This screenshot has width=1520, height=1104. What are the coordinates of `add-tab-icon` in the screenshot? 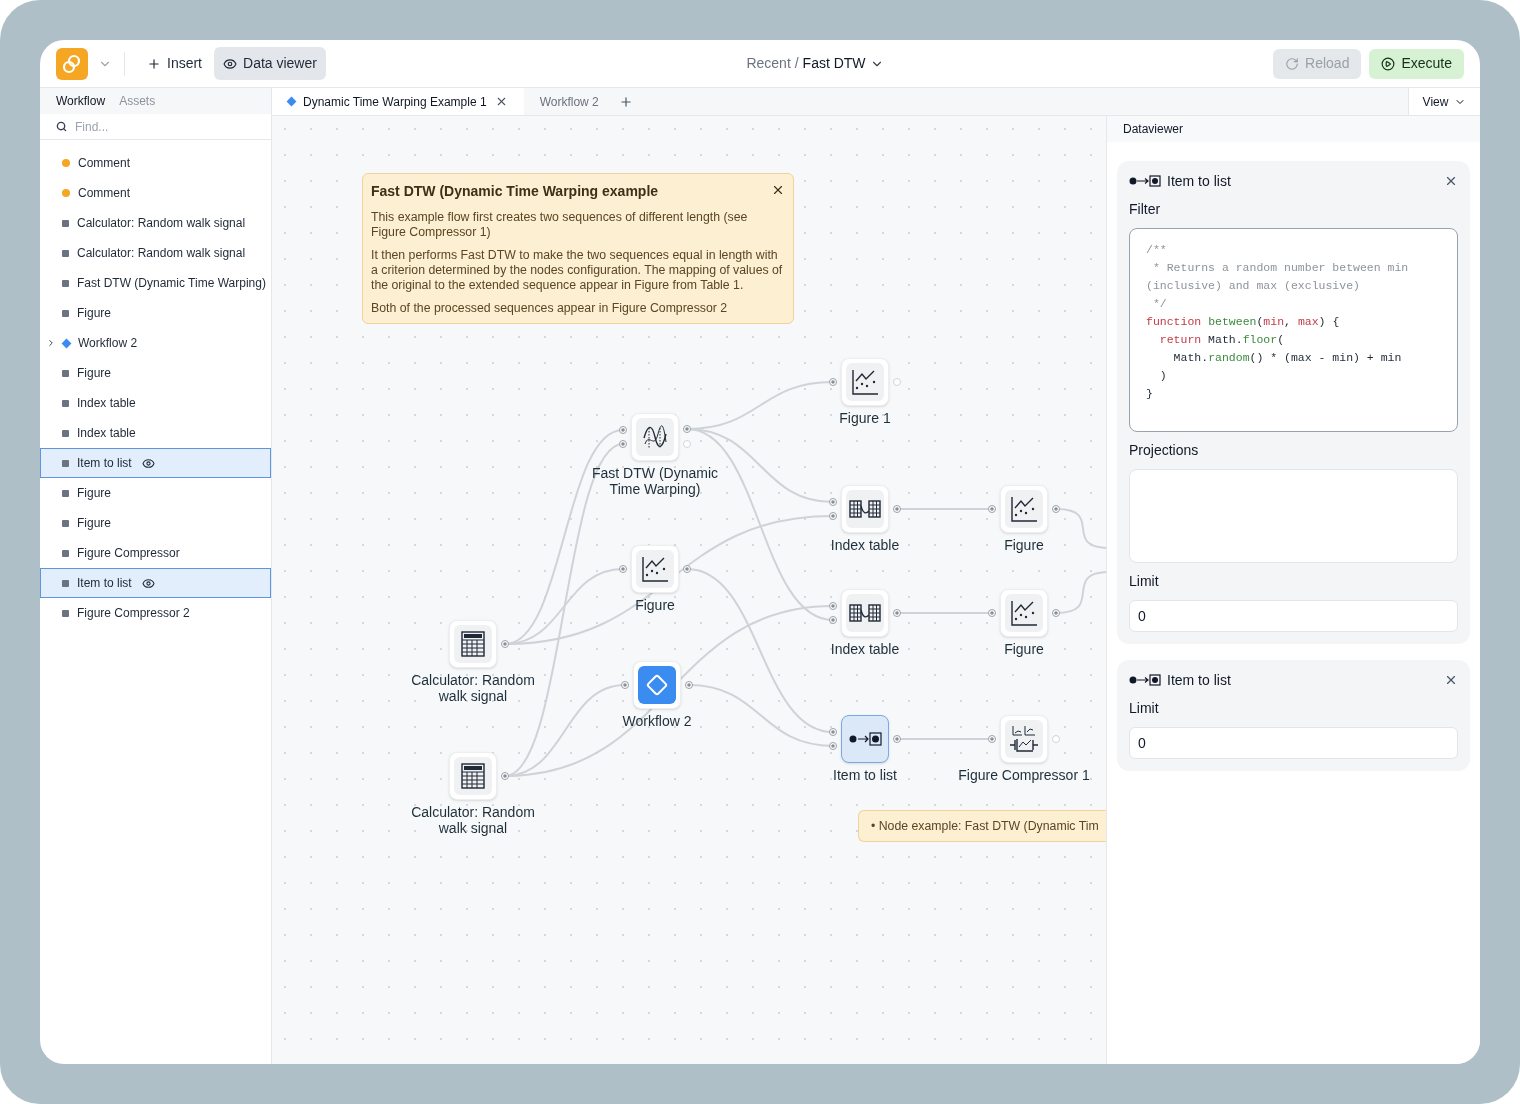 It's located at (625, 101).